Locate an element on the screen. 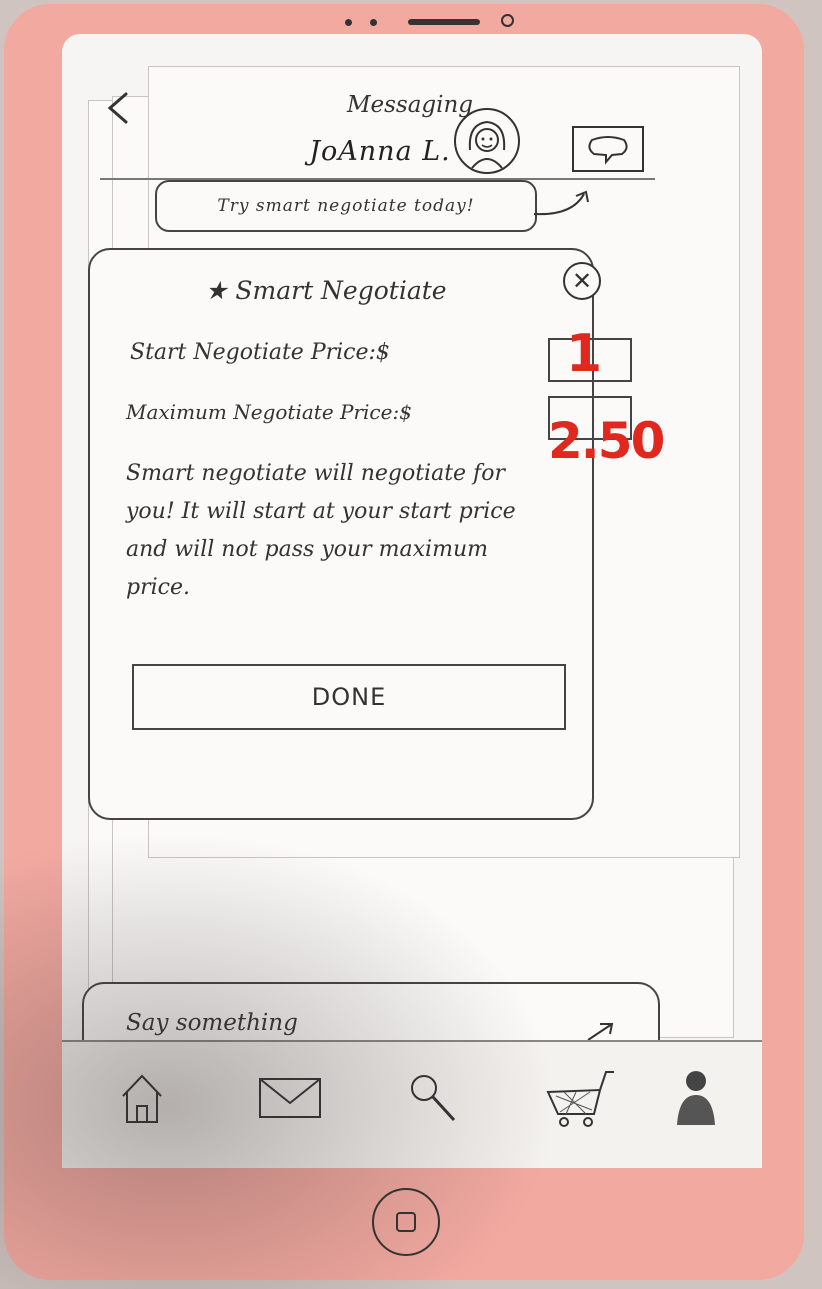 This screenshot has height=1289, width=822. done-button: DONE is located at coordinates (349, 697).